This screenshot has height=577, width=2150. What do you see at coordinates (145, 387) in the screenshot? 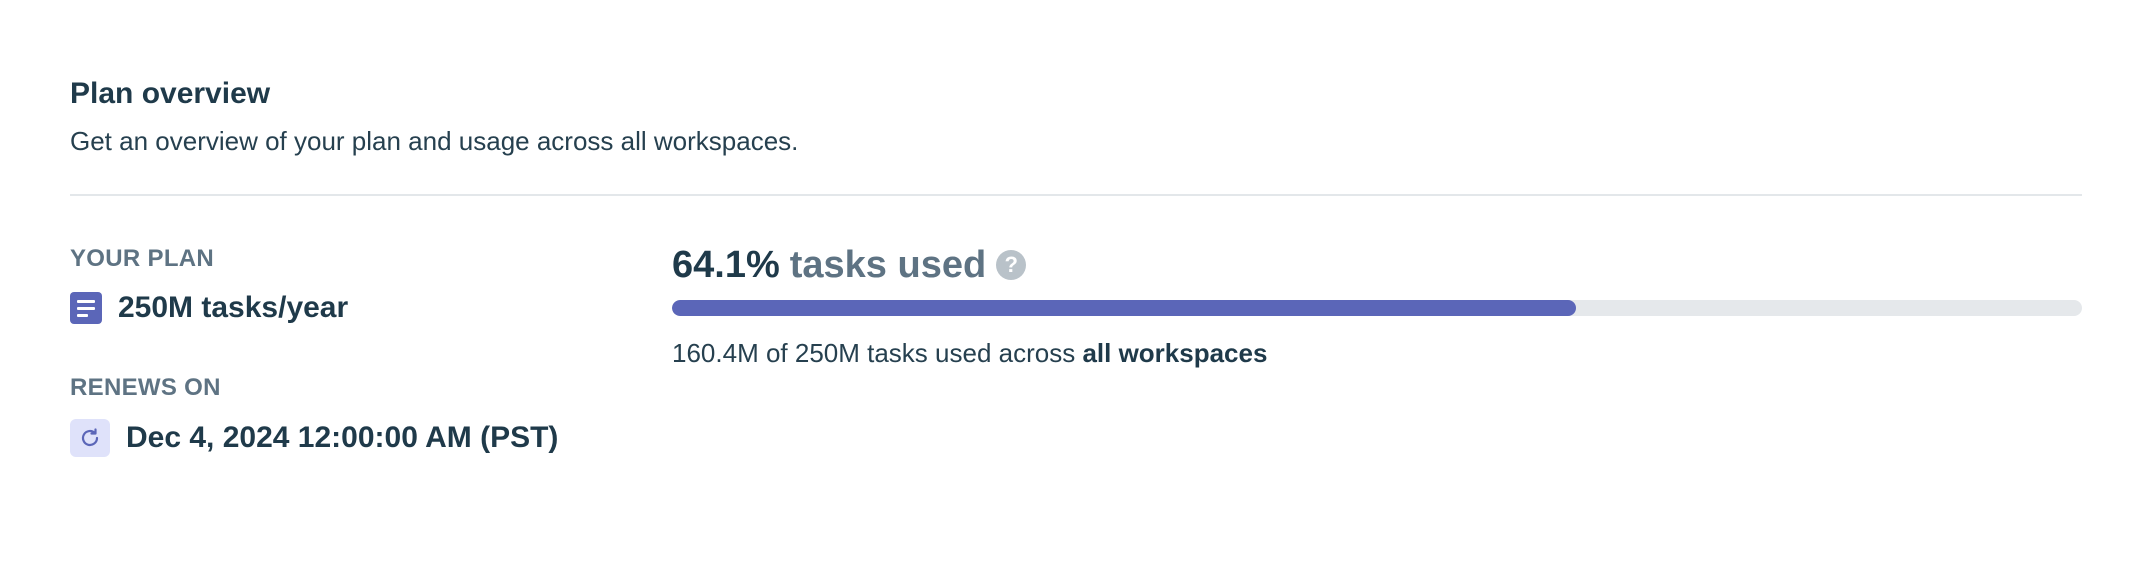
I see `renews-on-label: RENEWS ON` at bounding box center [145, 387].